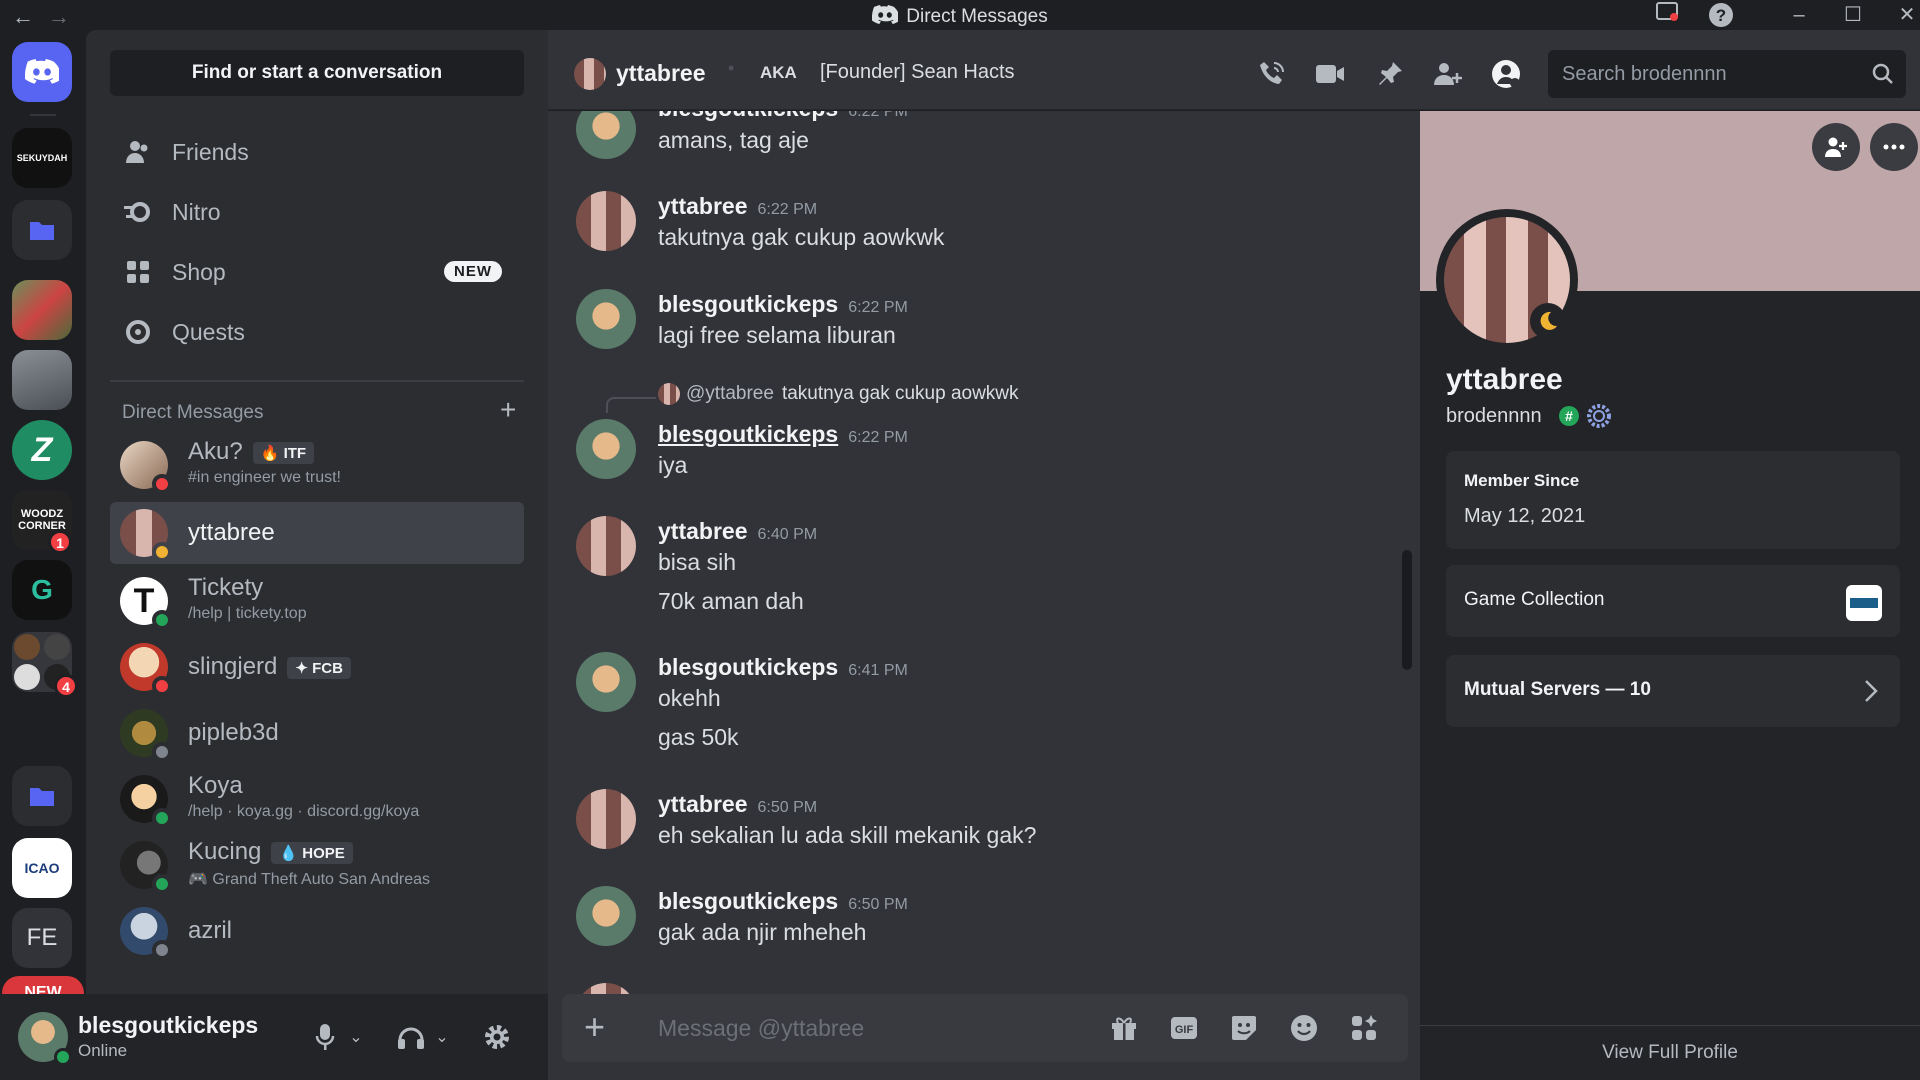 The height and width of the screenshot is (1080, 1920). Describe the element at coordinates (1673, 691) in the screenshot. I see `mutual-servers-card: Mutual Servers — 10` at that location.